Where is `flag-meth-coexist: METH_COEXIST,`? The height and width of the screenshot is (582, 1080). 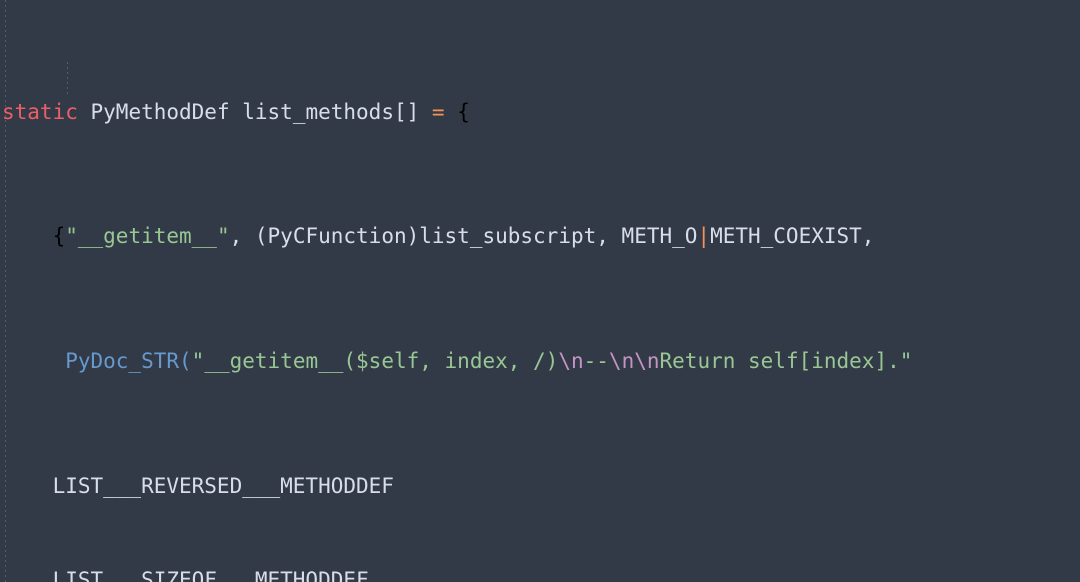 flag-meth-coexist: METH_COEXIST, is located at coordinates (792, 236).